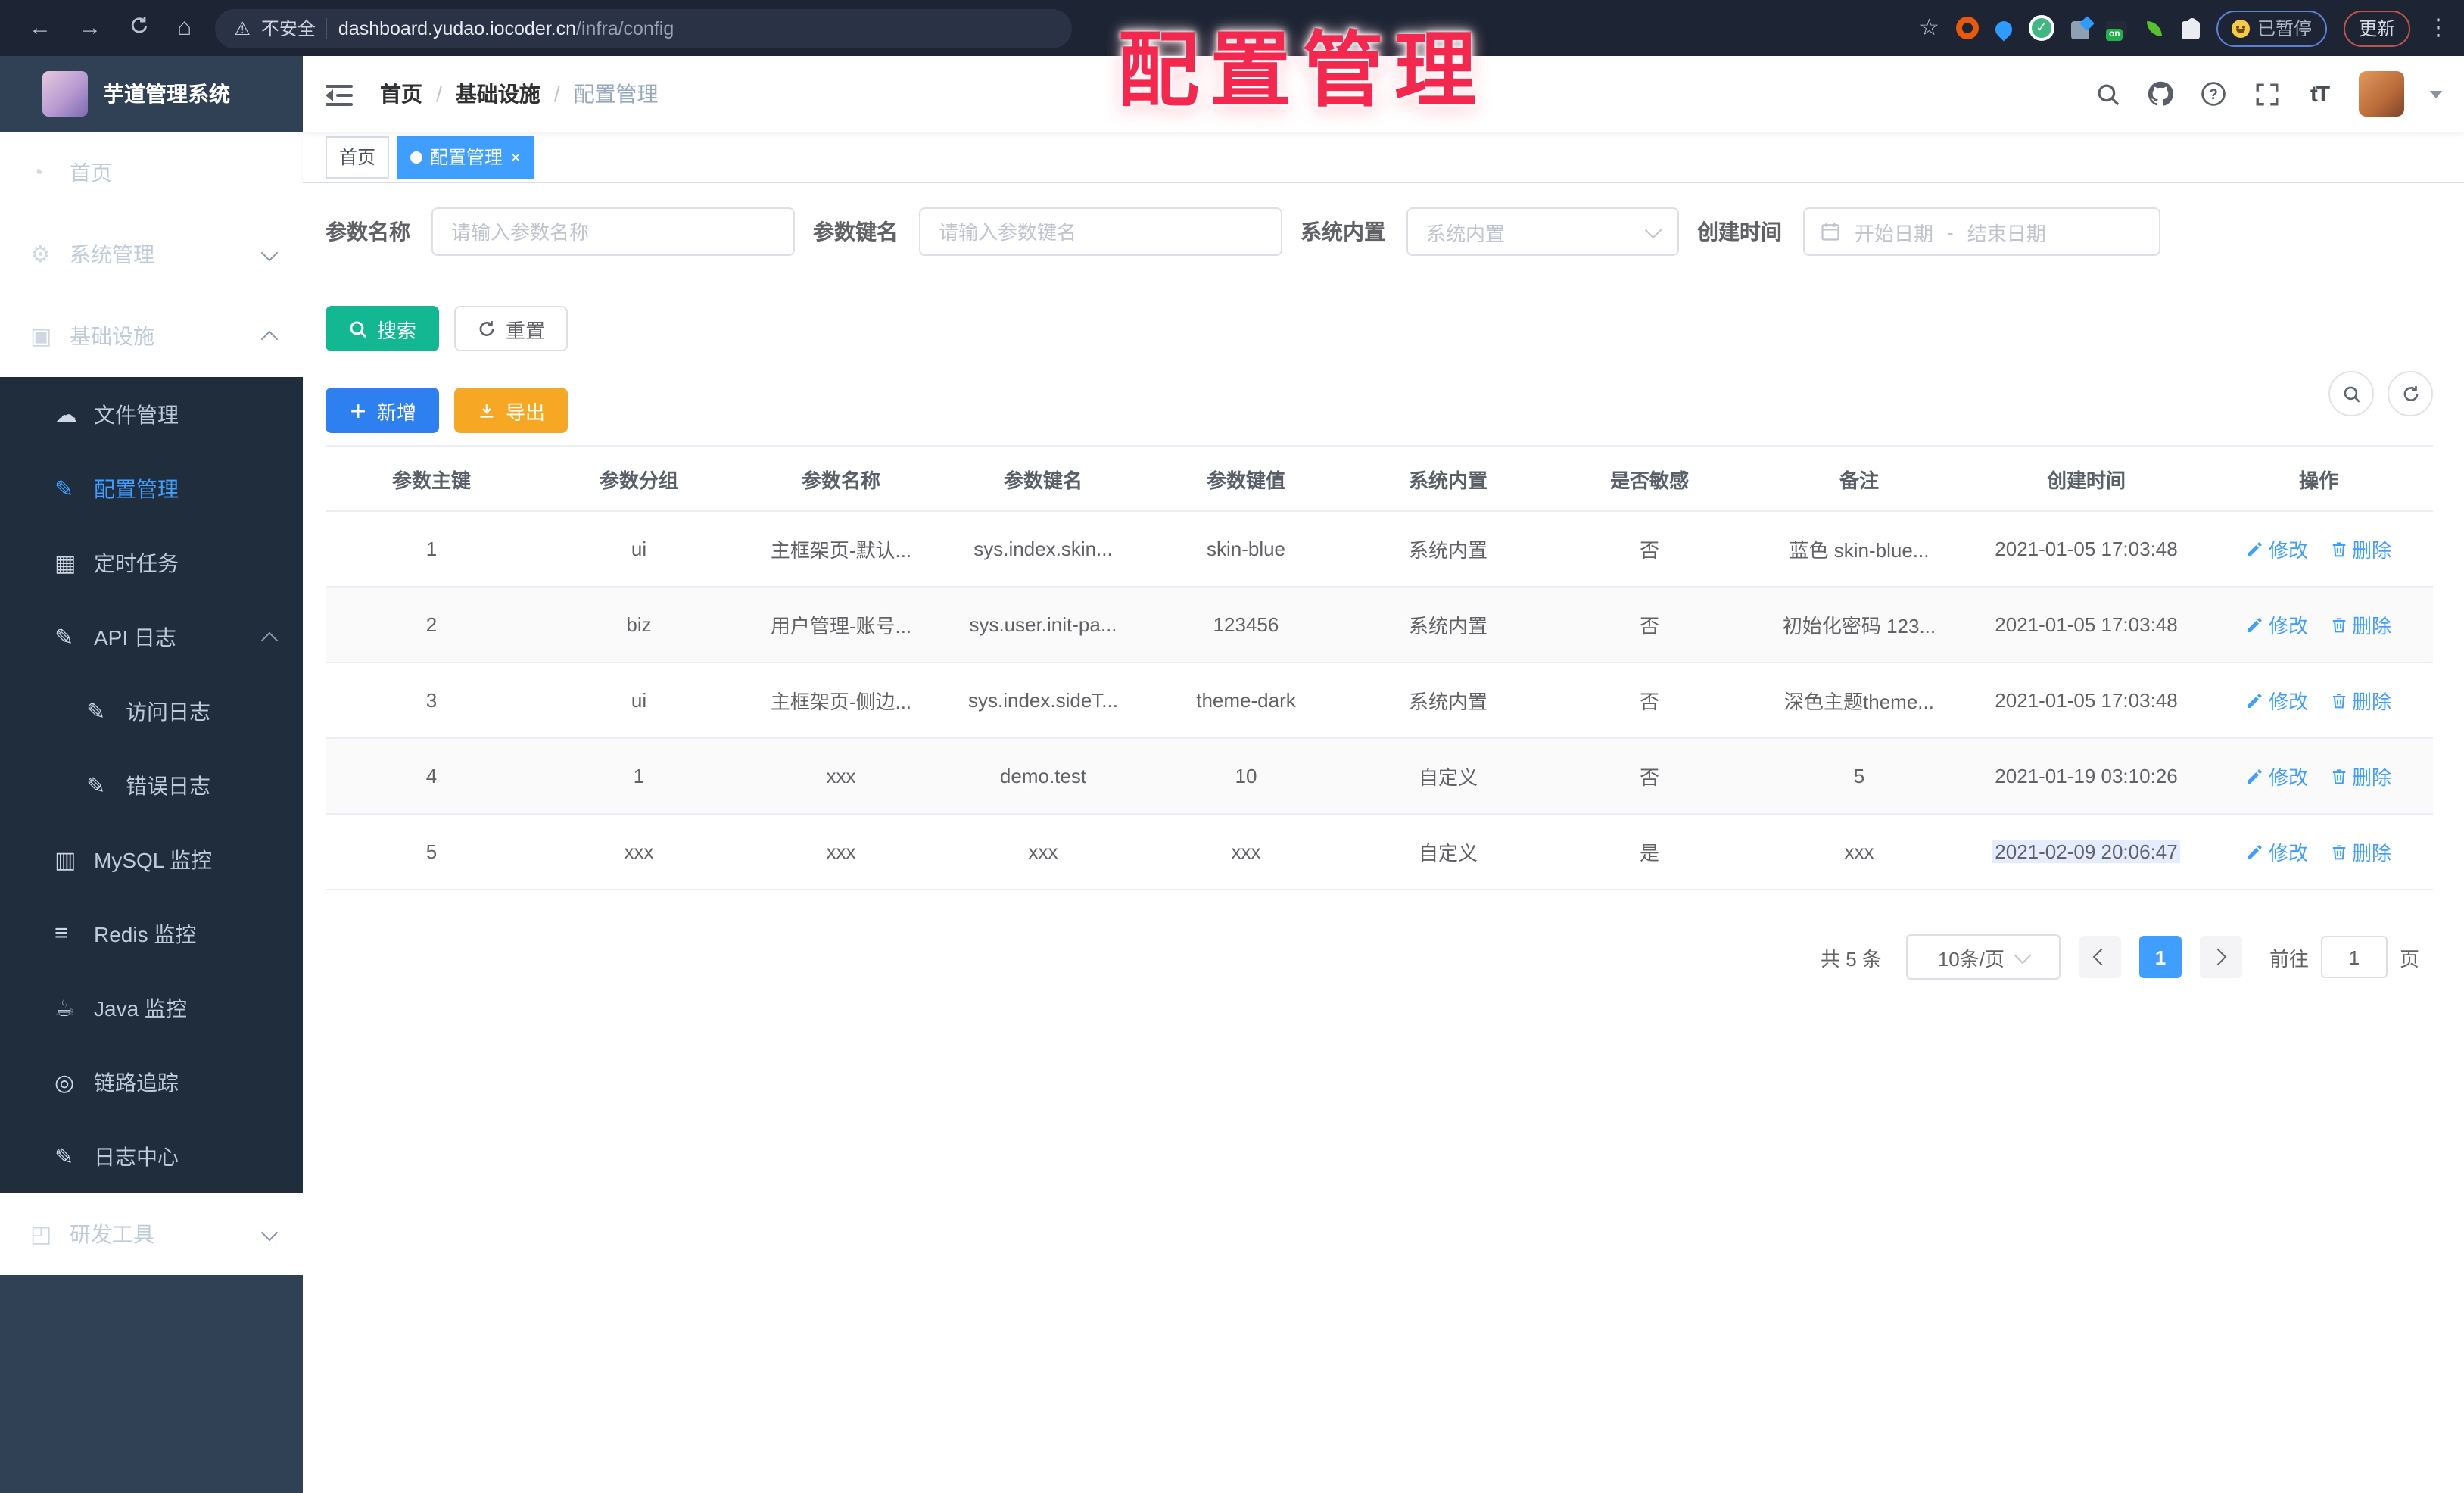 This screenshot has width=2464, height=1493. I want to click on browser-extensions-area: ✓ on 已暂停 更新, so click(2184, 28).